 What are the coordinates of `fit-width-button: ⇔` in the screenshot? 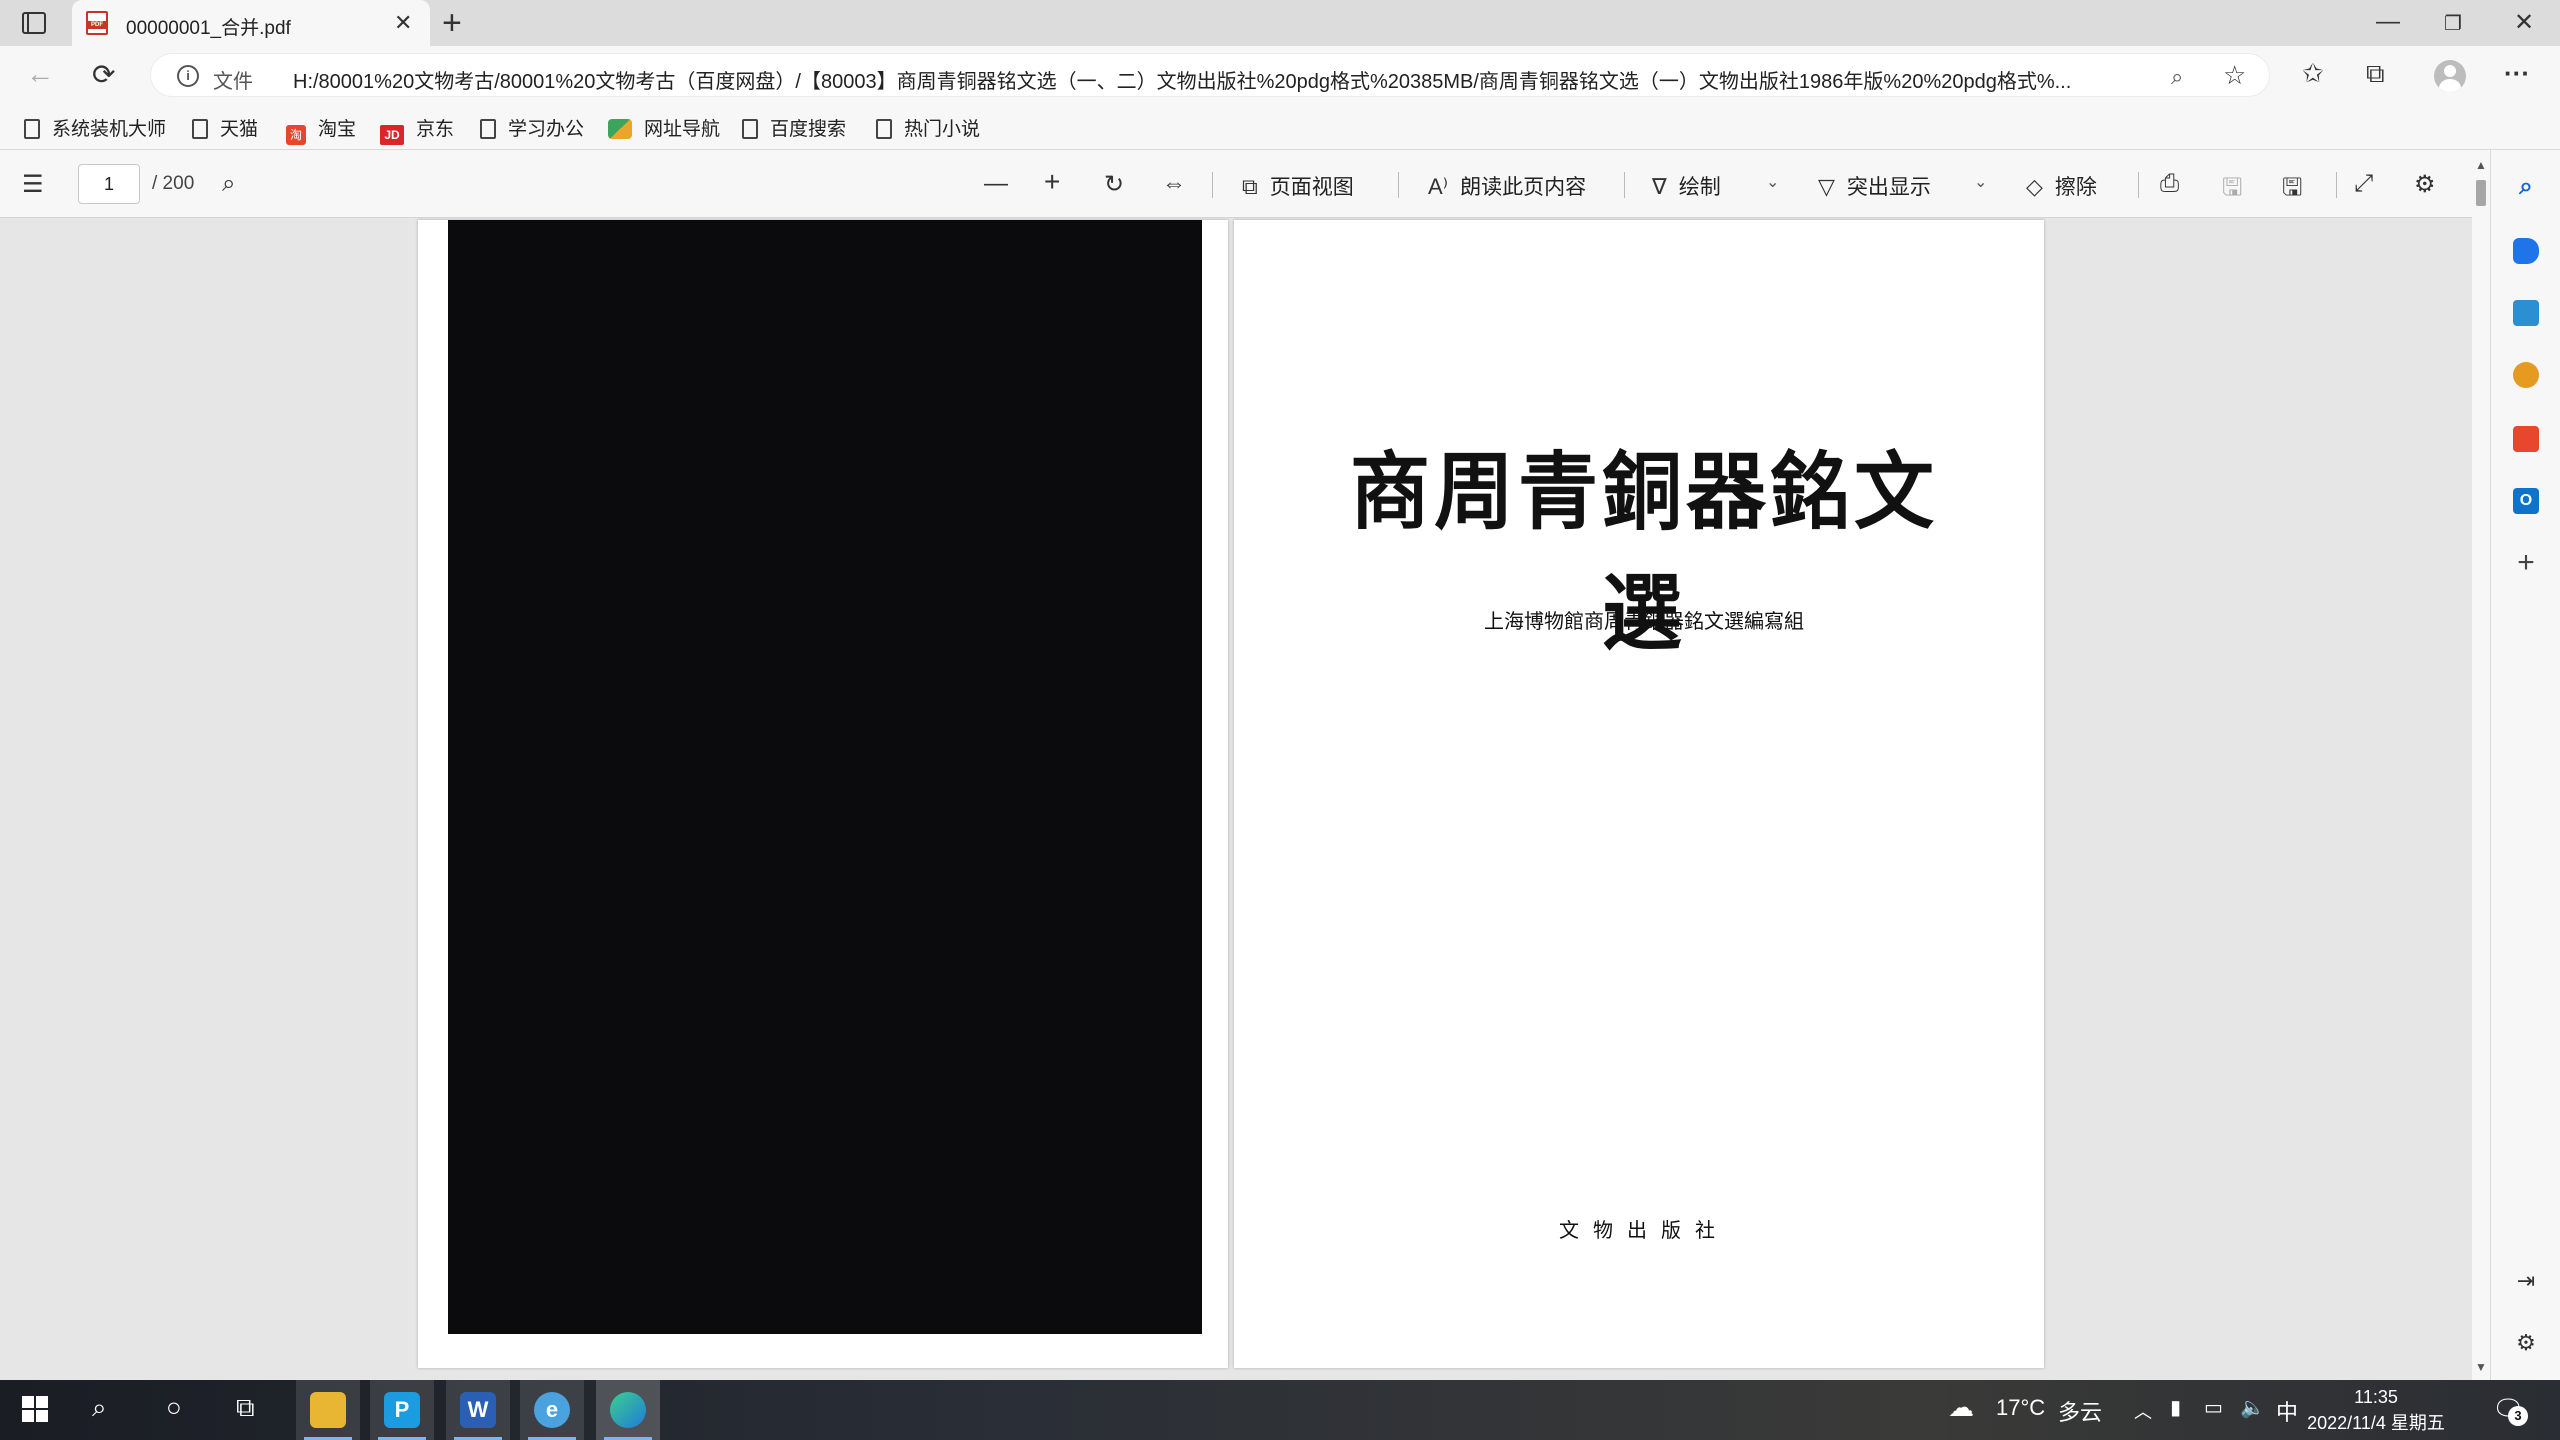 It's located at (1174, 184).